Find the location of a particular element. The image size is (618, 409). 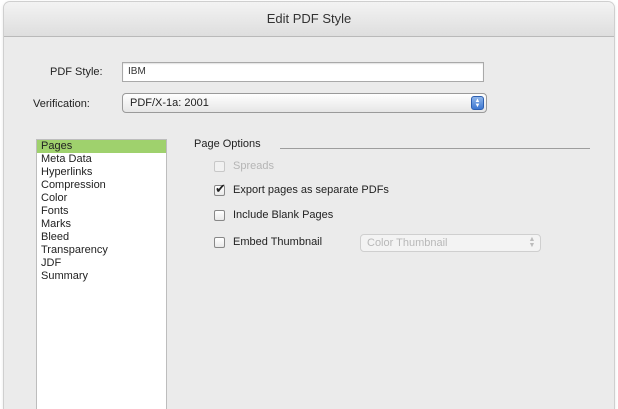

thumbnail-type-value: Color Thumbnail is located at coordinates (407, 243).